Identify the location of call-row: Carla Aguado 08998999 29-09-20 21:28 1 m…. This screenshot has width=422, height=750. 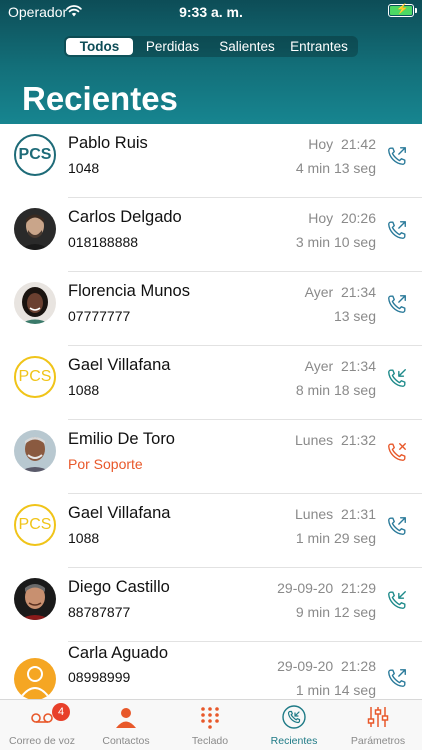
(211, 670).